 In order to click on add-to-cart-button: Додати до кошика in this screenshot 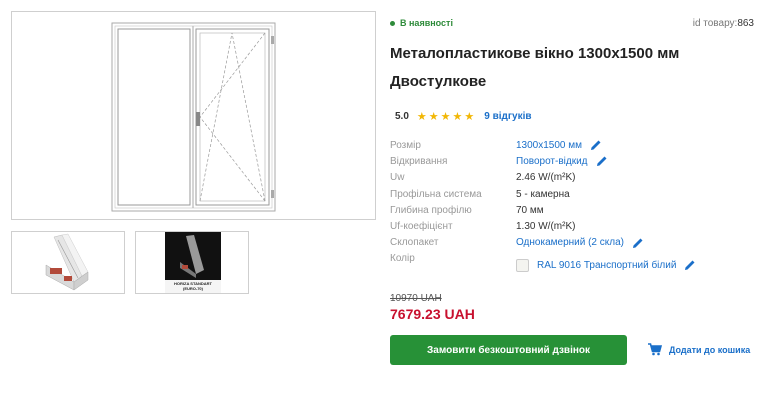, I will do `click(699, 349)`.